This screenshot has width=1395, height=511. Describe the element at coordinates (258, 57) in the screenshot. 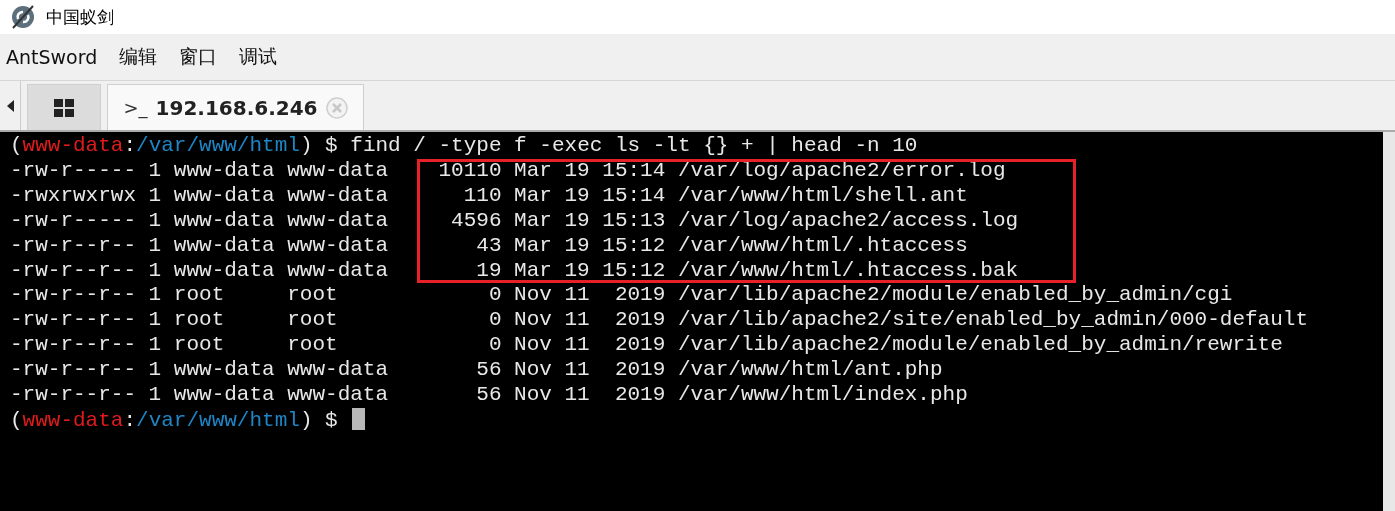

I see `menu-item: 调试` at that location.